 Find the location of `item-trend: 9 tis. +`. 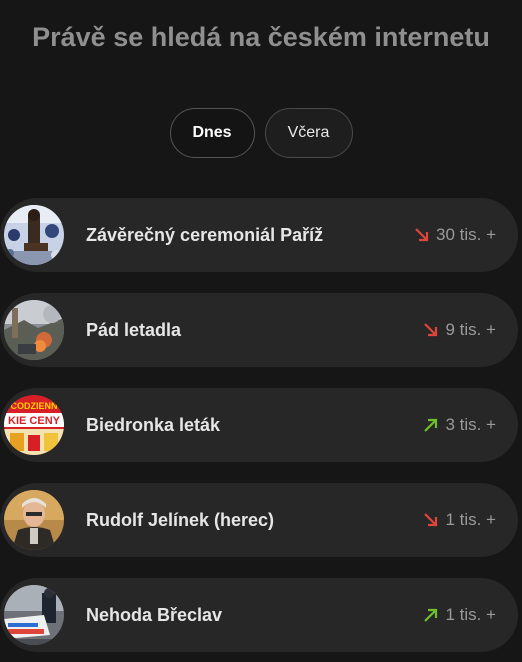

item-trend: 9 tis. + is located at coordinates (459, 330).